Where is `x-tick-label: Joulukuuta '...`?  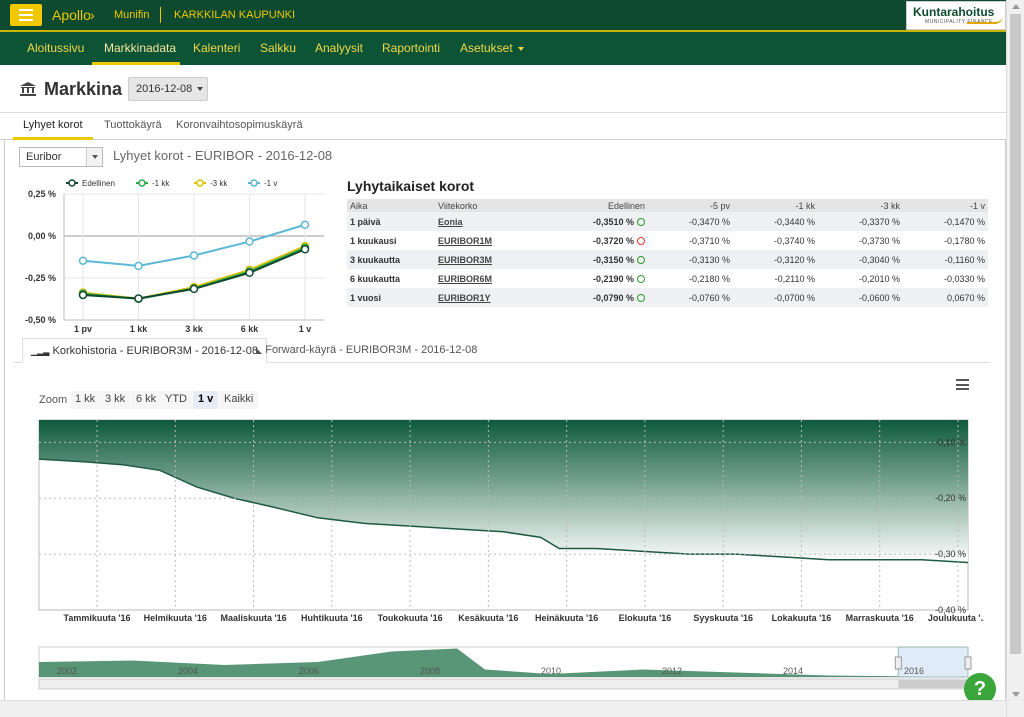 x-tick-label: Joulukuuta '... is located at coordinates (956, 618).